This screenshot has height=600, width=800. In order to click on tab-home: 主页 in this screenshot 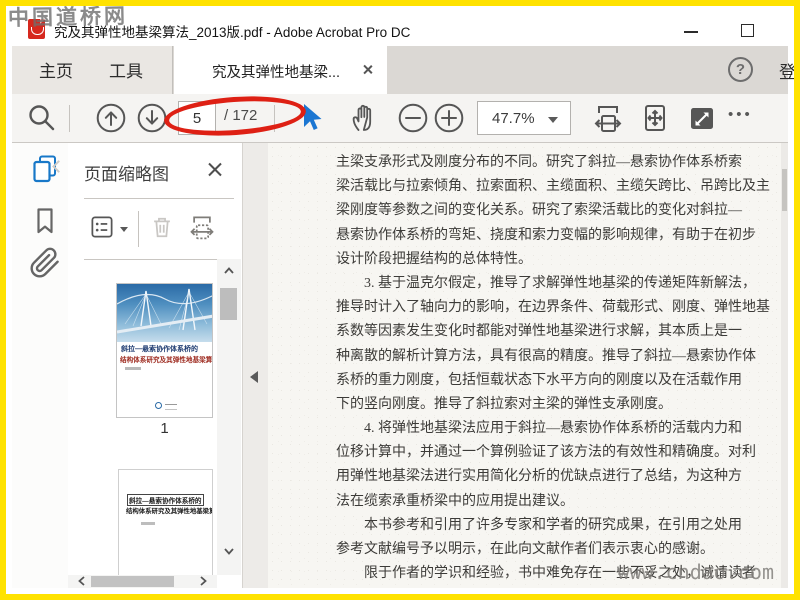, I will do `click(56, 69)`.